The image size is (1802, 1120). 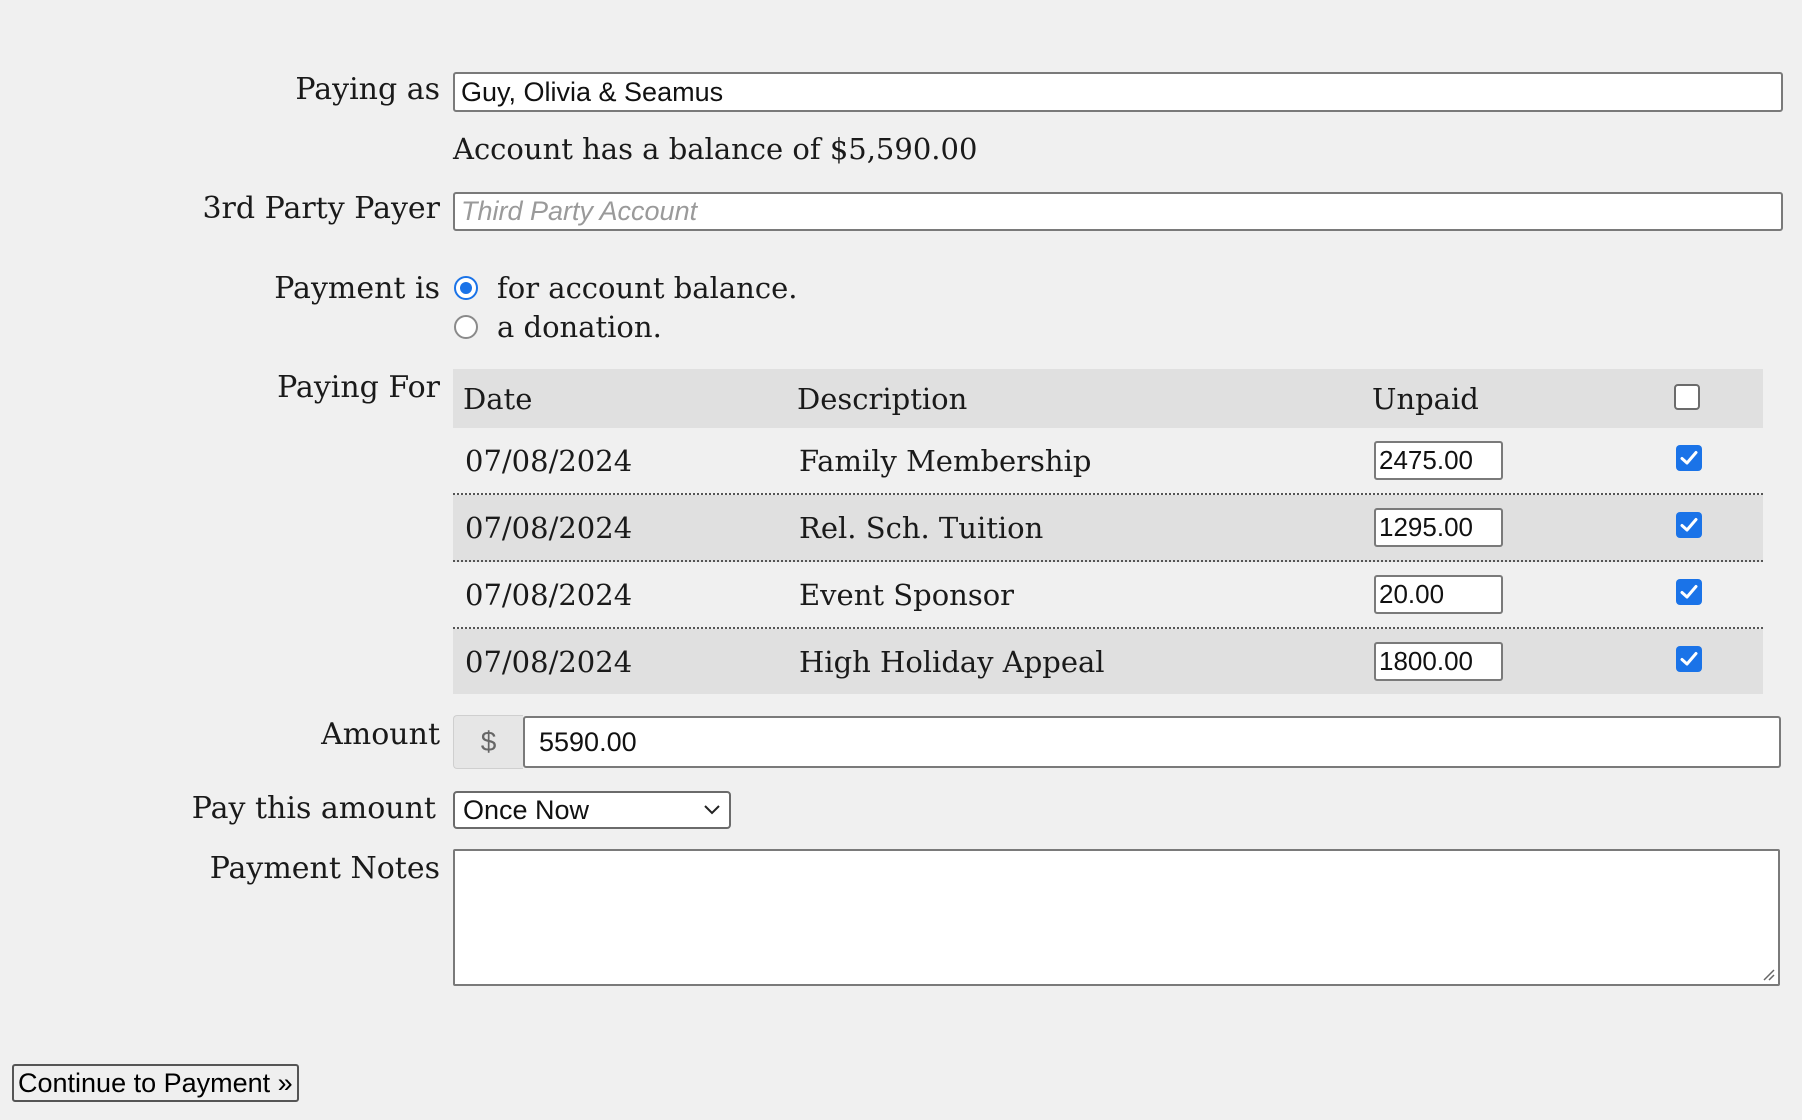 What do you see at coordinates (466, 288) in the screenshot?
I see `payment-type-balance-radio` at bounding box center [466, 288].